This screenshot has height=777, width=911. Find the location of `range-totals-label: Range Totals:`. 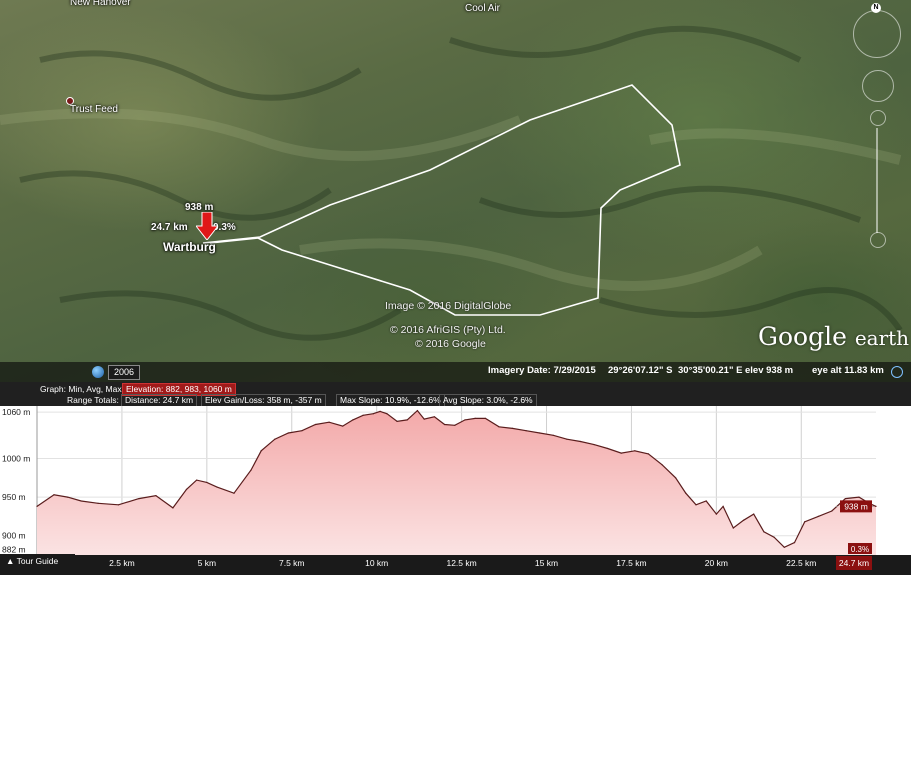

range-totals-label: Range Totals: is located at coordinates (93, 400).